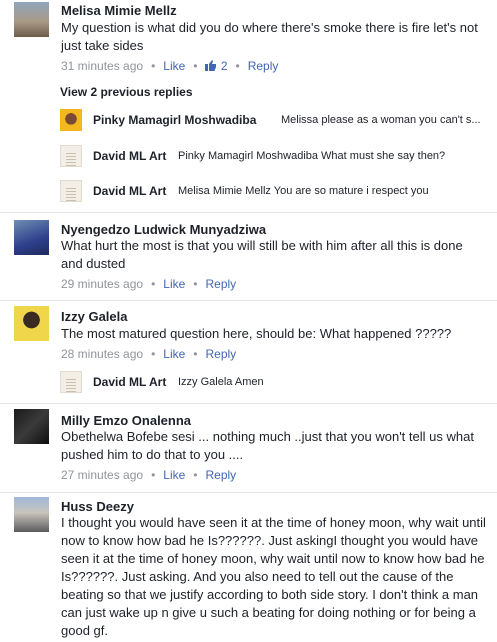 The height and width of the screenshot is (642, 497). I want to click on like-count: 2, so click(216, 66).